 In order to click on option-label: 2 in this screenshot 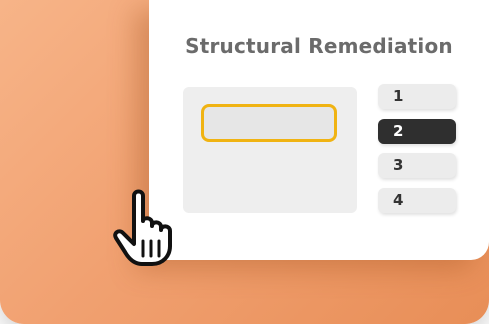, I will do `click(398, 130)`.